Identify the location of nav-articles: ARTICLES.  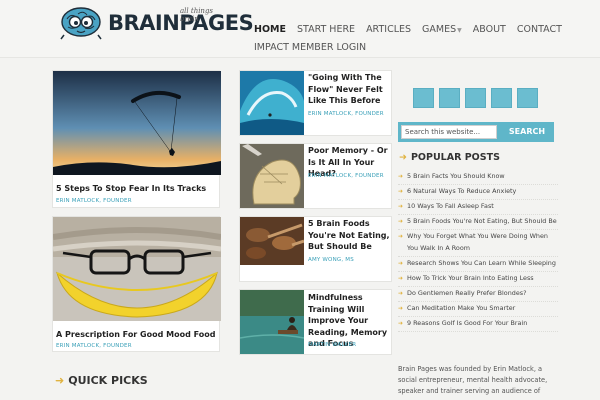
(388, 29).